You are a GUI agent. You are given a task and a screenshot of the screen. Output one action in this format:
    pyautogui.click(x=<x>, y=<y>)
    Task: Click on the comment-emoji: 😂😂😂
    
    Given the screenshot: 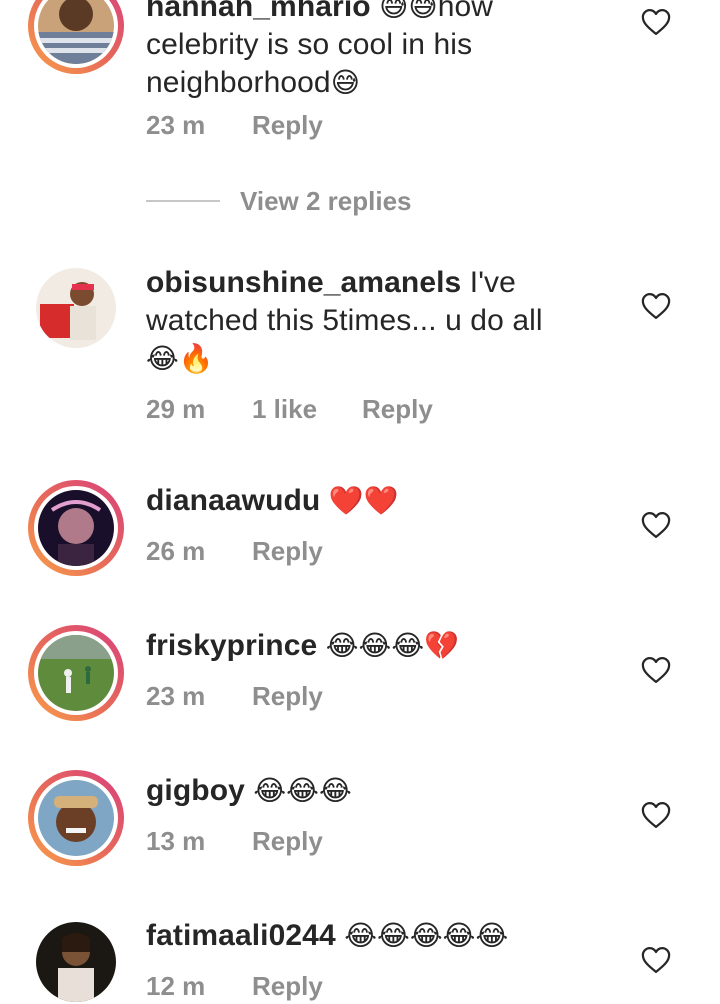 What is the action you would take?
    pyautogui.click(x=302, y=790)
    